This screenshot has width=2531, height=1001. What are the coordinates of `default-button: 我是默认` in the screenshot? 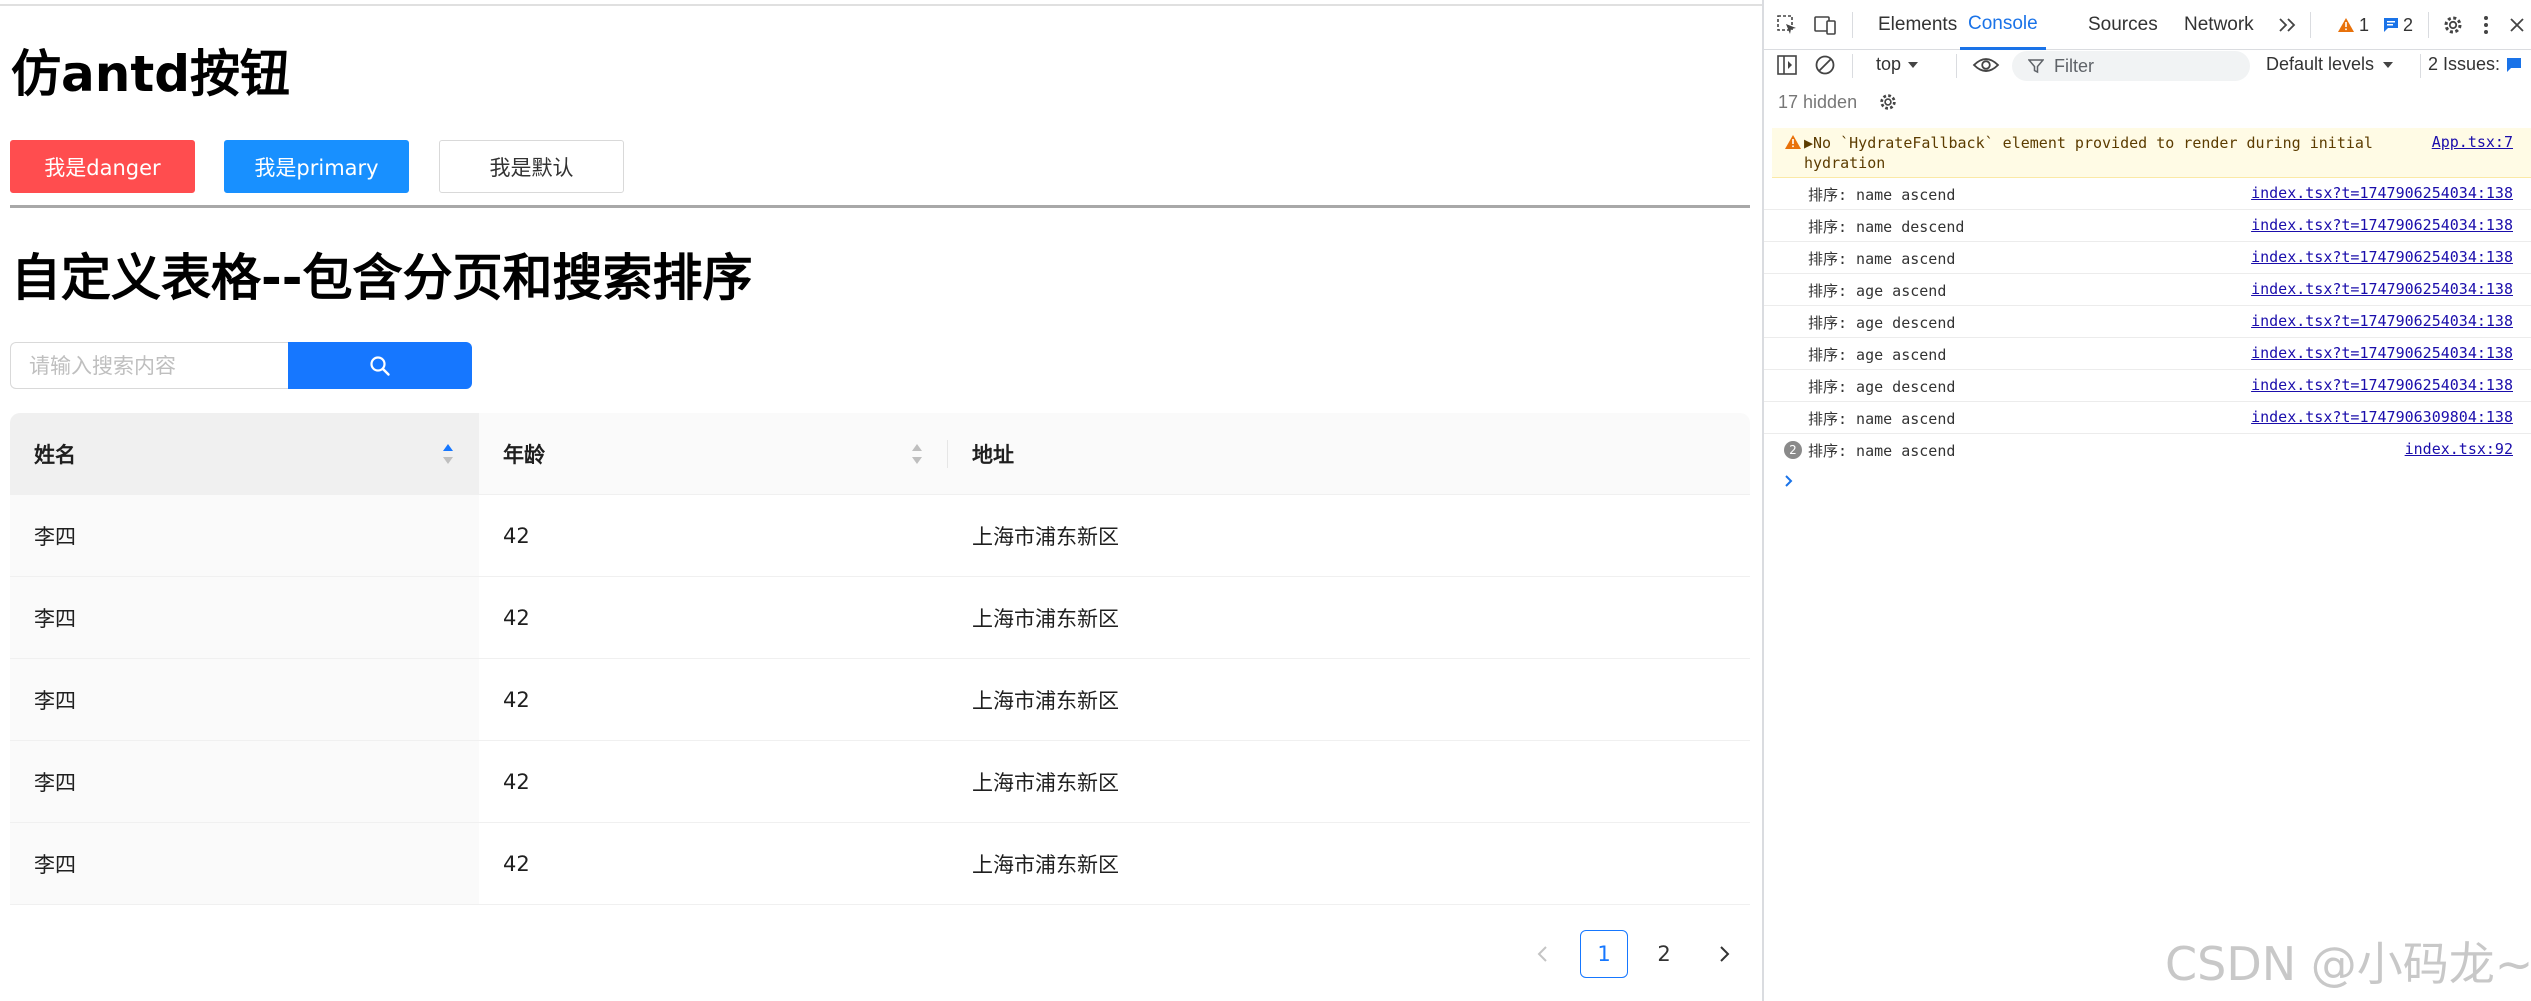 It's located at (531, 166).